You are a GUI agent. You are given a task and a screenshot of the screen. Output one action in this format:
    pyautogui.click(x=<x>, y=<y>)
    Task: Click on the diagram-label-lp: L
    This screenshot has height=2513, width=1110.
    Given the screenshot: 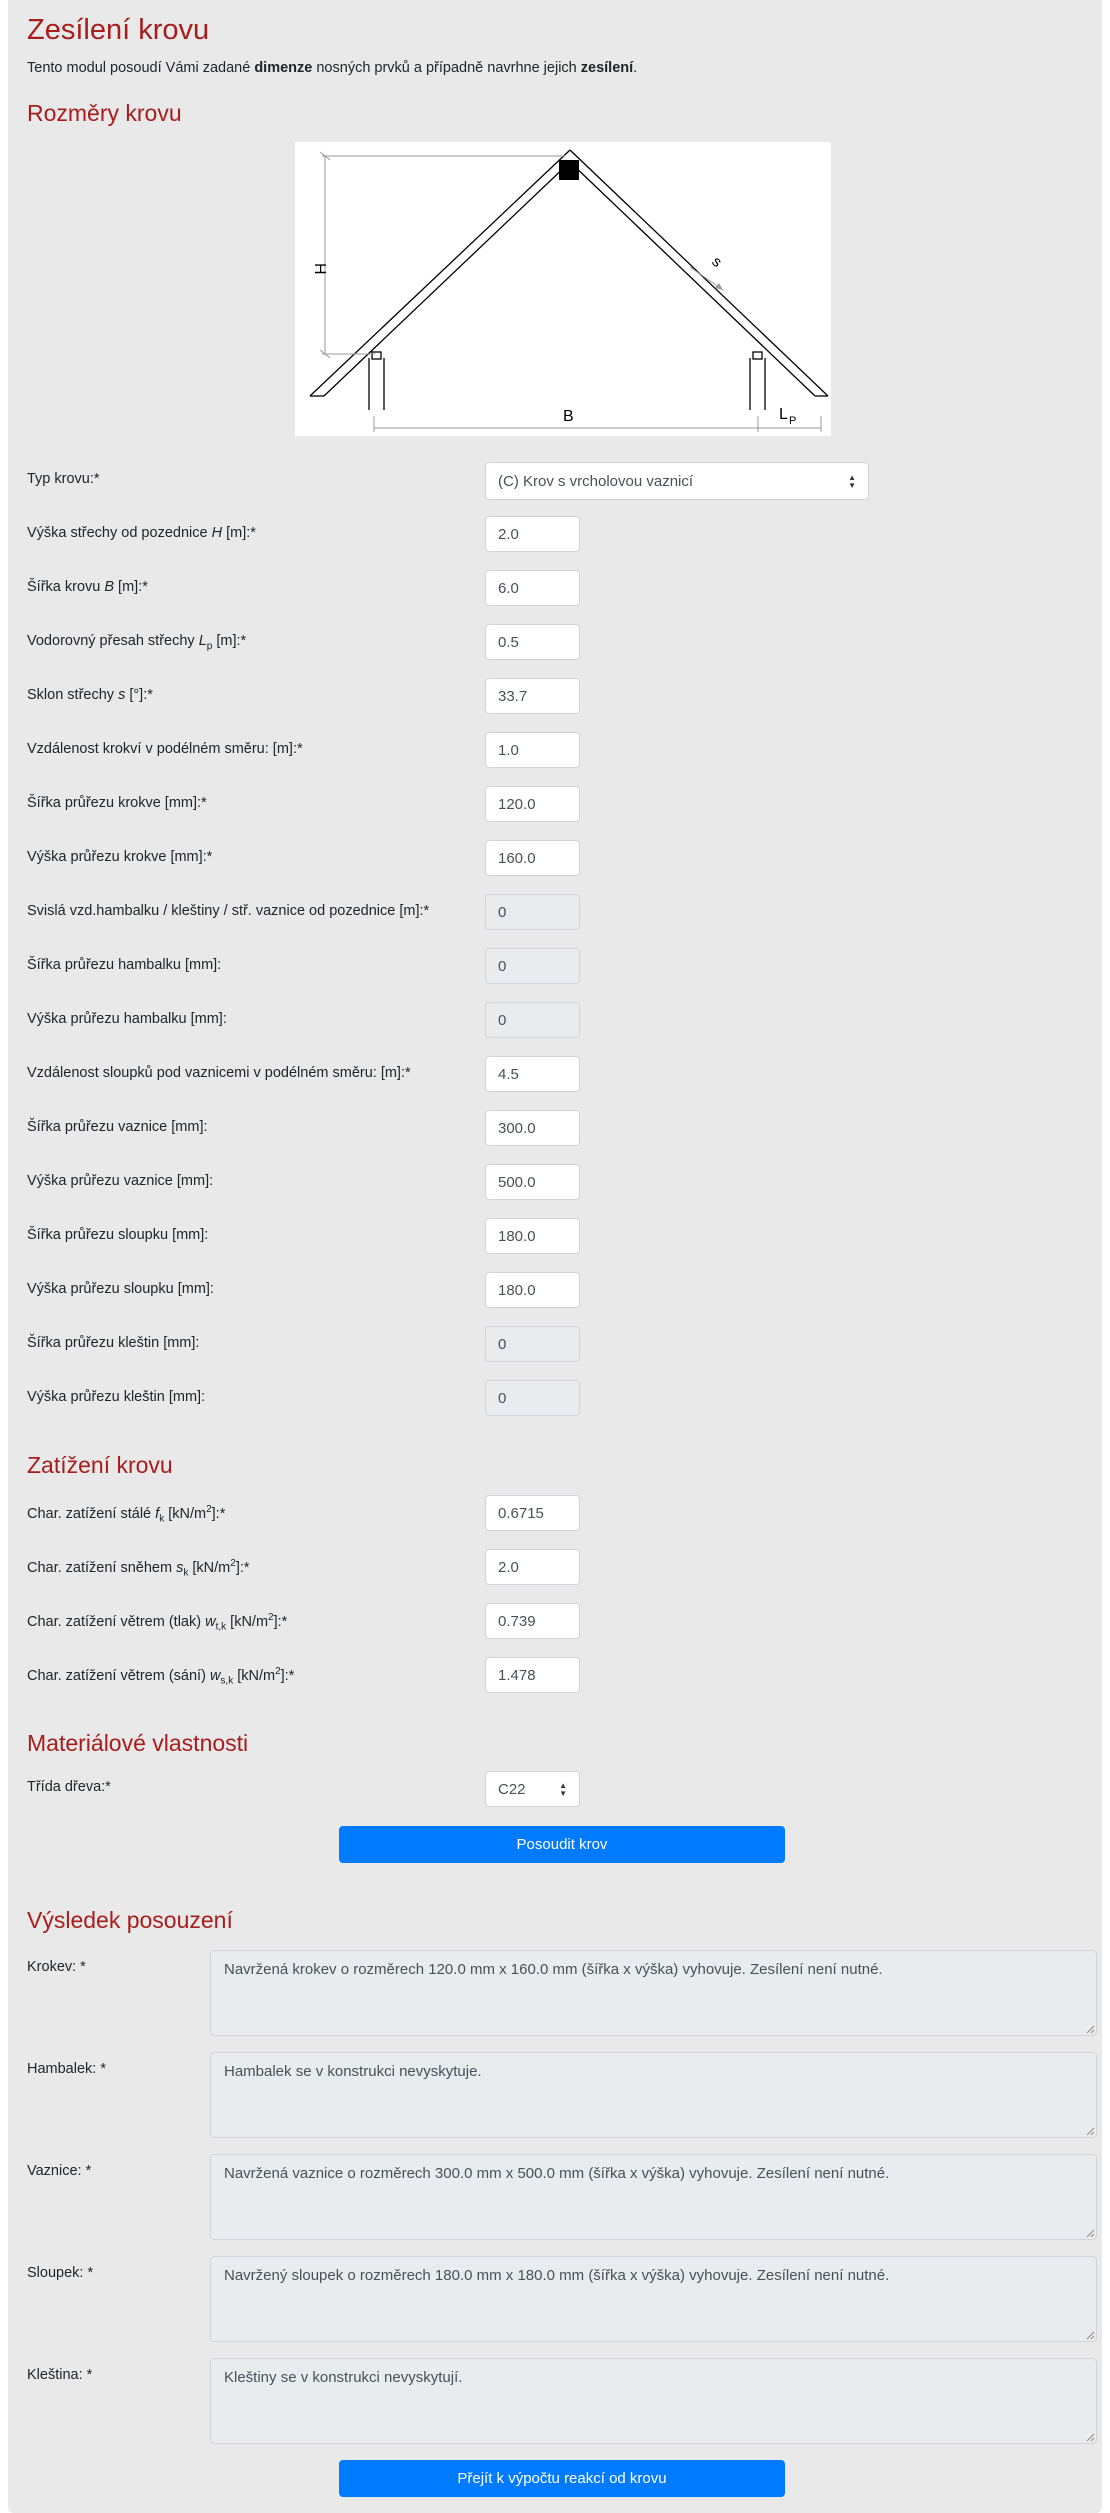 What is the action you would take?
    pyautogui.click(x=783, y=414)
    